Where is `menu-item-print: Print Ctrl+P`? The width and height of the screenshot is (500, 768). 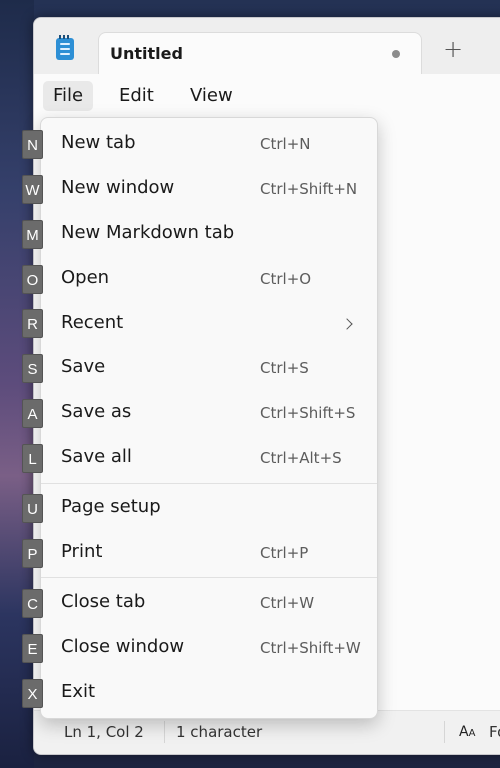
menu-item-print: Print Ctrl+P is located at coordinates (209, 553).